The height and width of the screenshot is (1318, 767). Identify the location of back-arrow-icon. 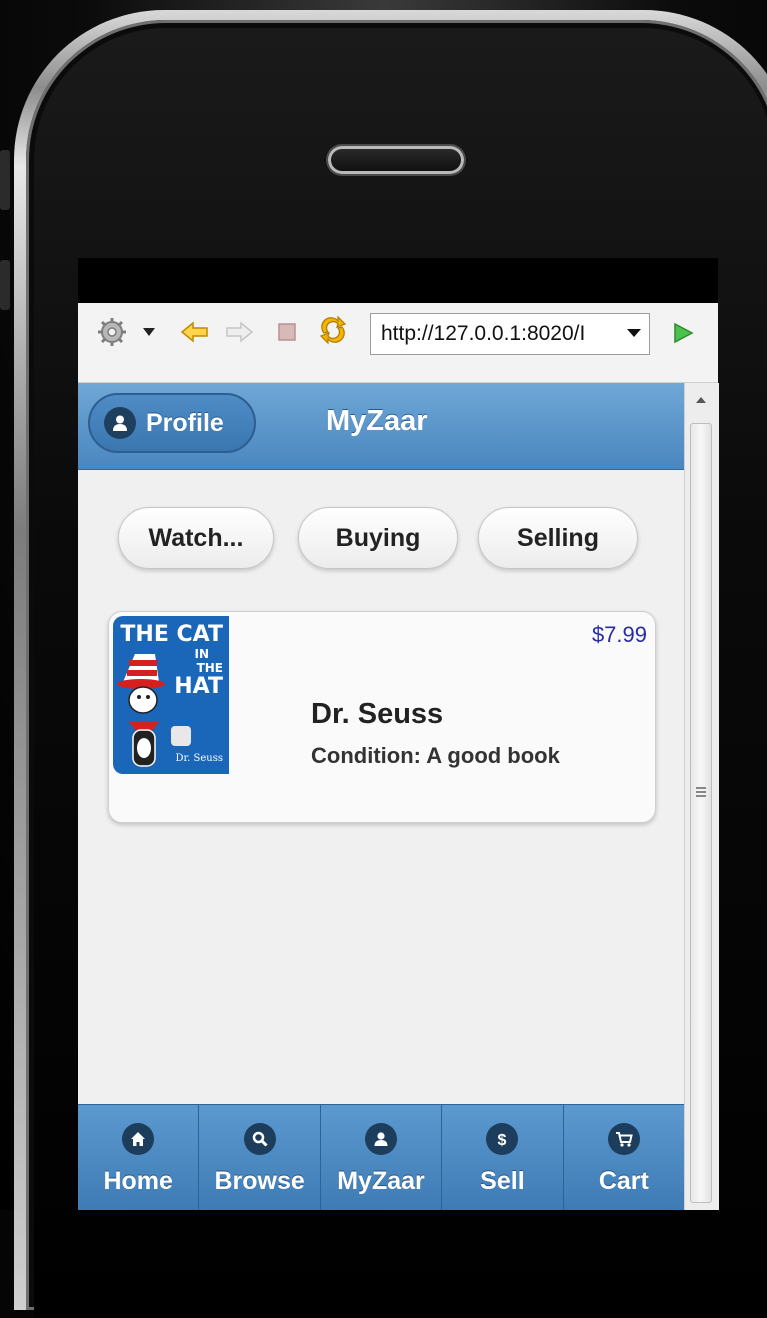
(195, 332).